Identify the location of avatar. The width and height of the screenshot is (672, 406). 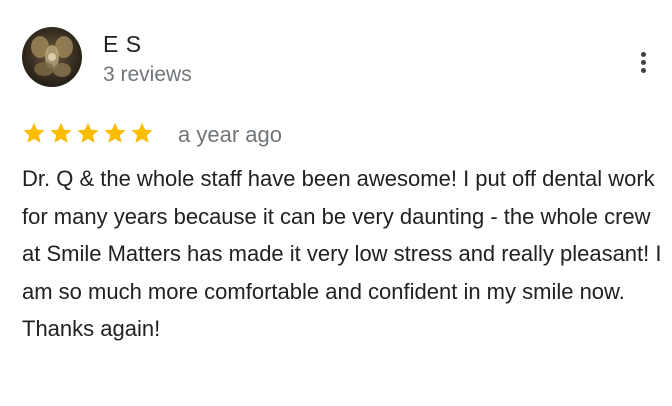
(52, 57).